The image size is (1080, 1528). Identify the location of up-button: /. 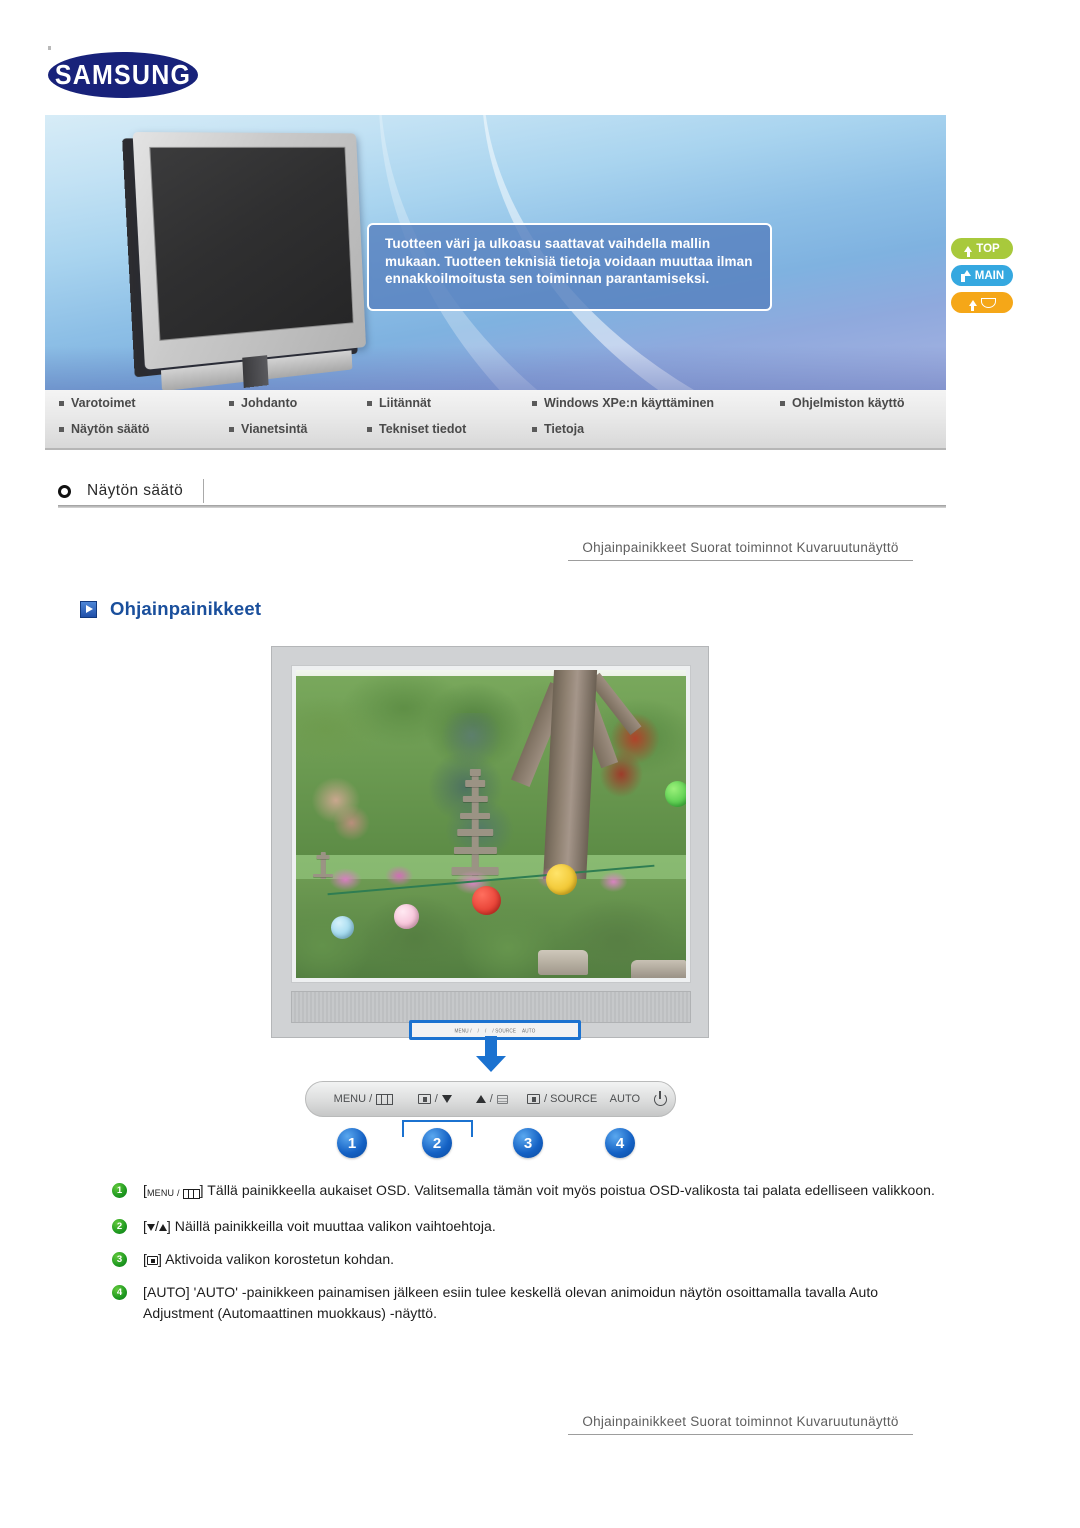
(492, 1099).